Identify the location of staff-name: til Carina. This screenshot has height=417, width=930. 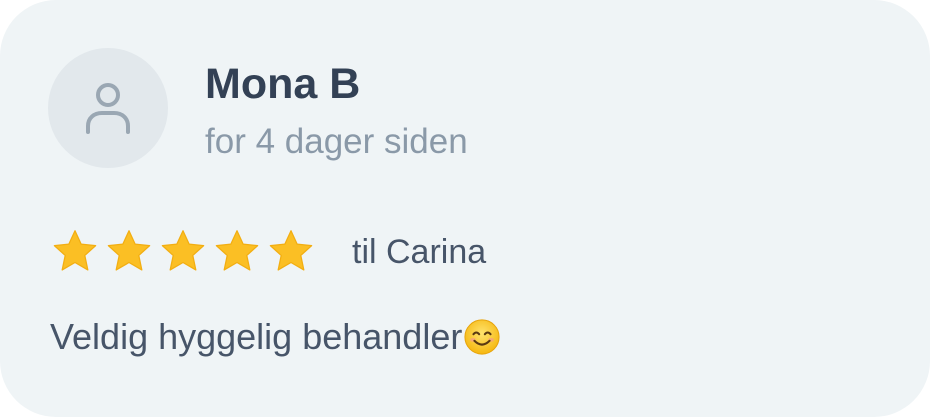
(419, 252).